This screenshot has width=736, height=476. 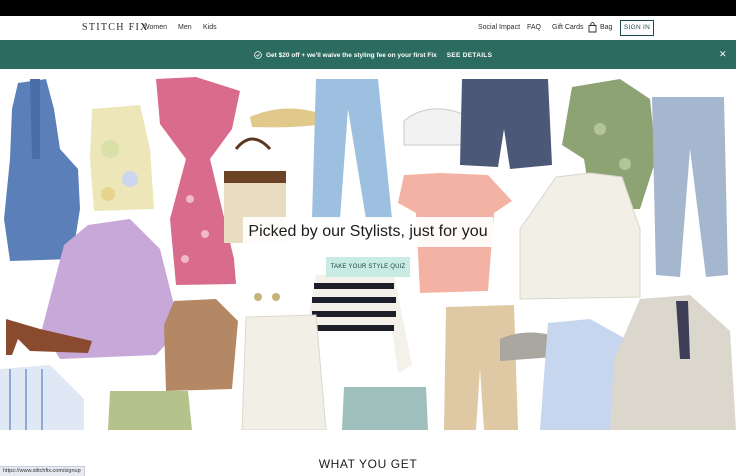 I want to click on linen-sport-coat, so click(x=673, y=362).